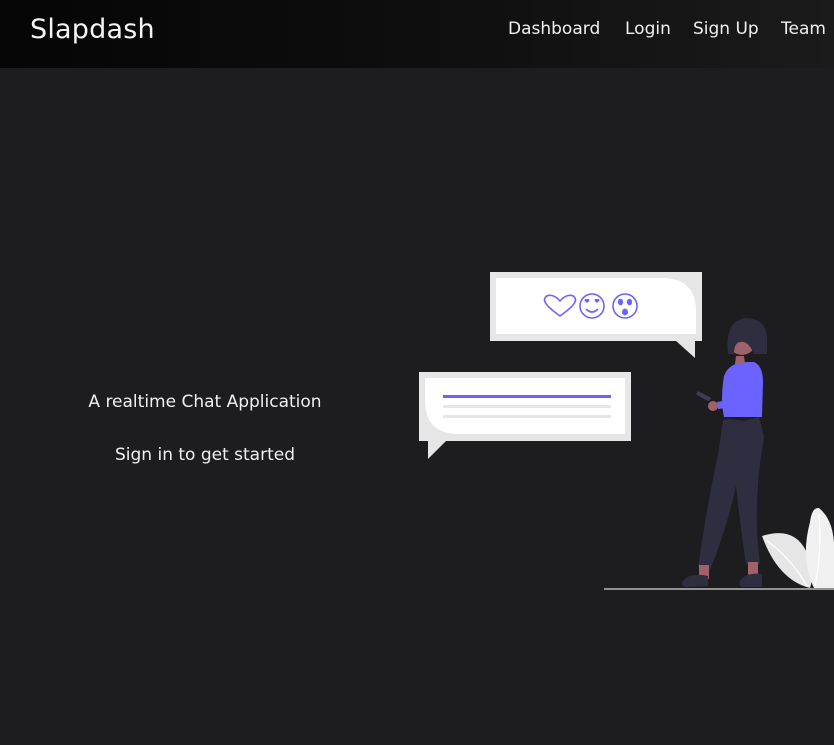 The height and width of the screenshot is (745, 834). What do you see at coordinates (803, 29) in the screenshot?
I see `nav-link-team: Team` at bounding box center [803, 29].